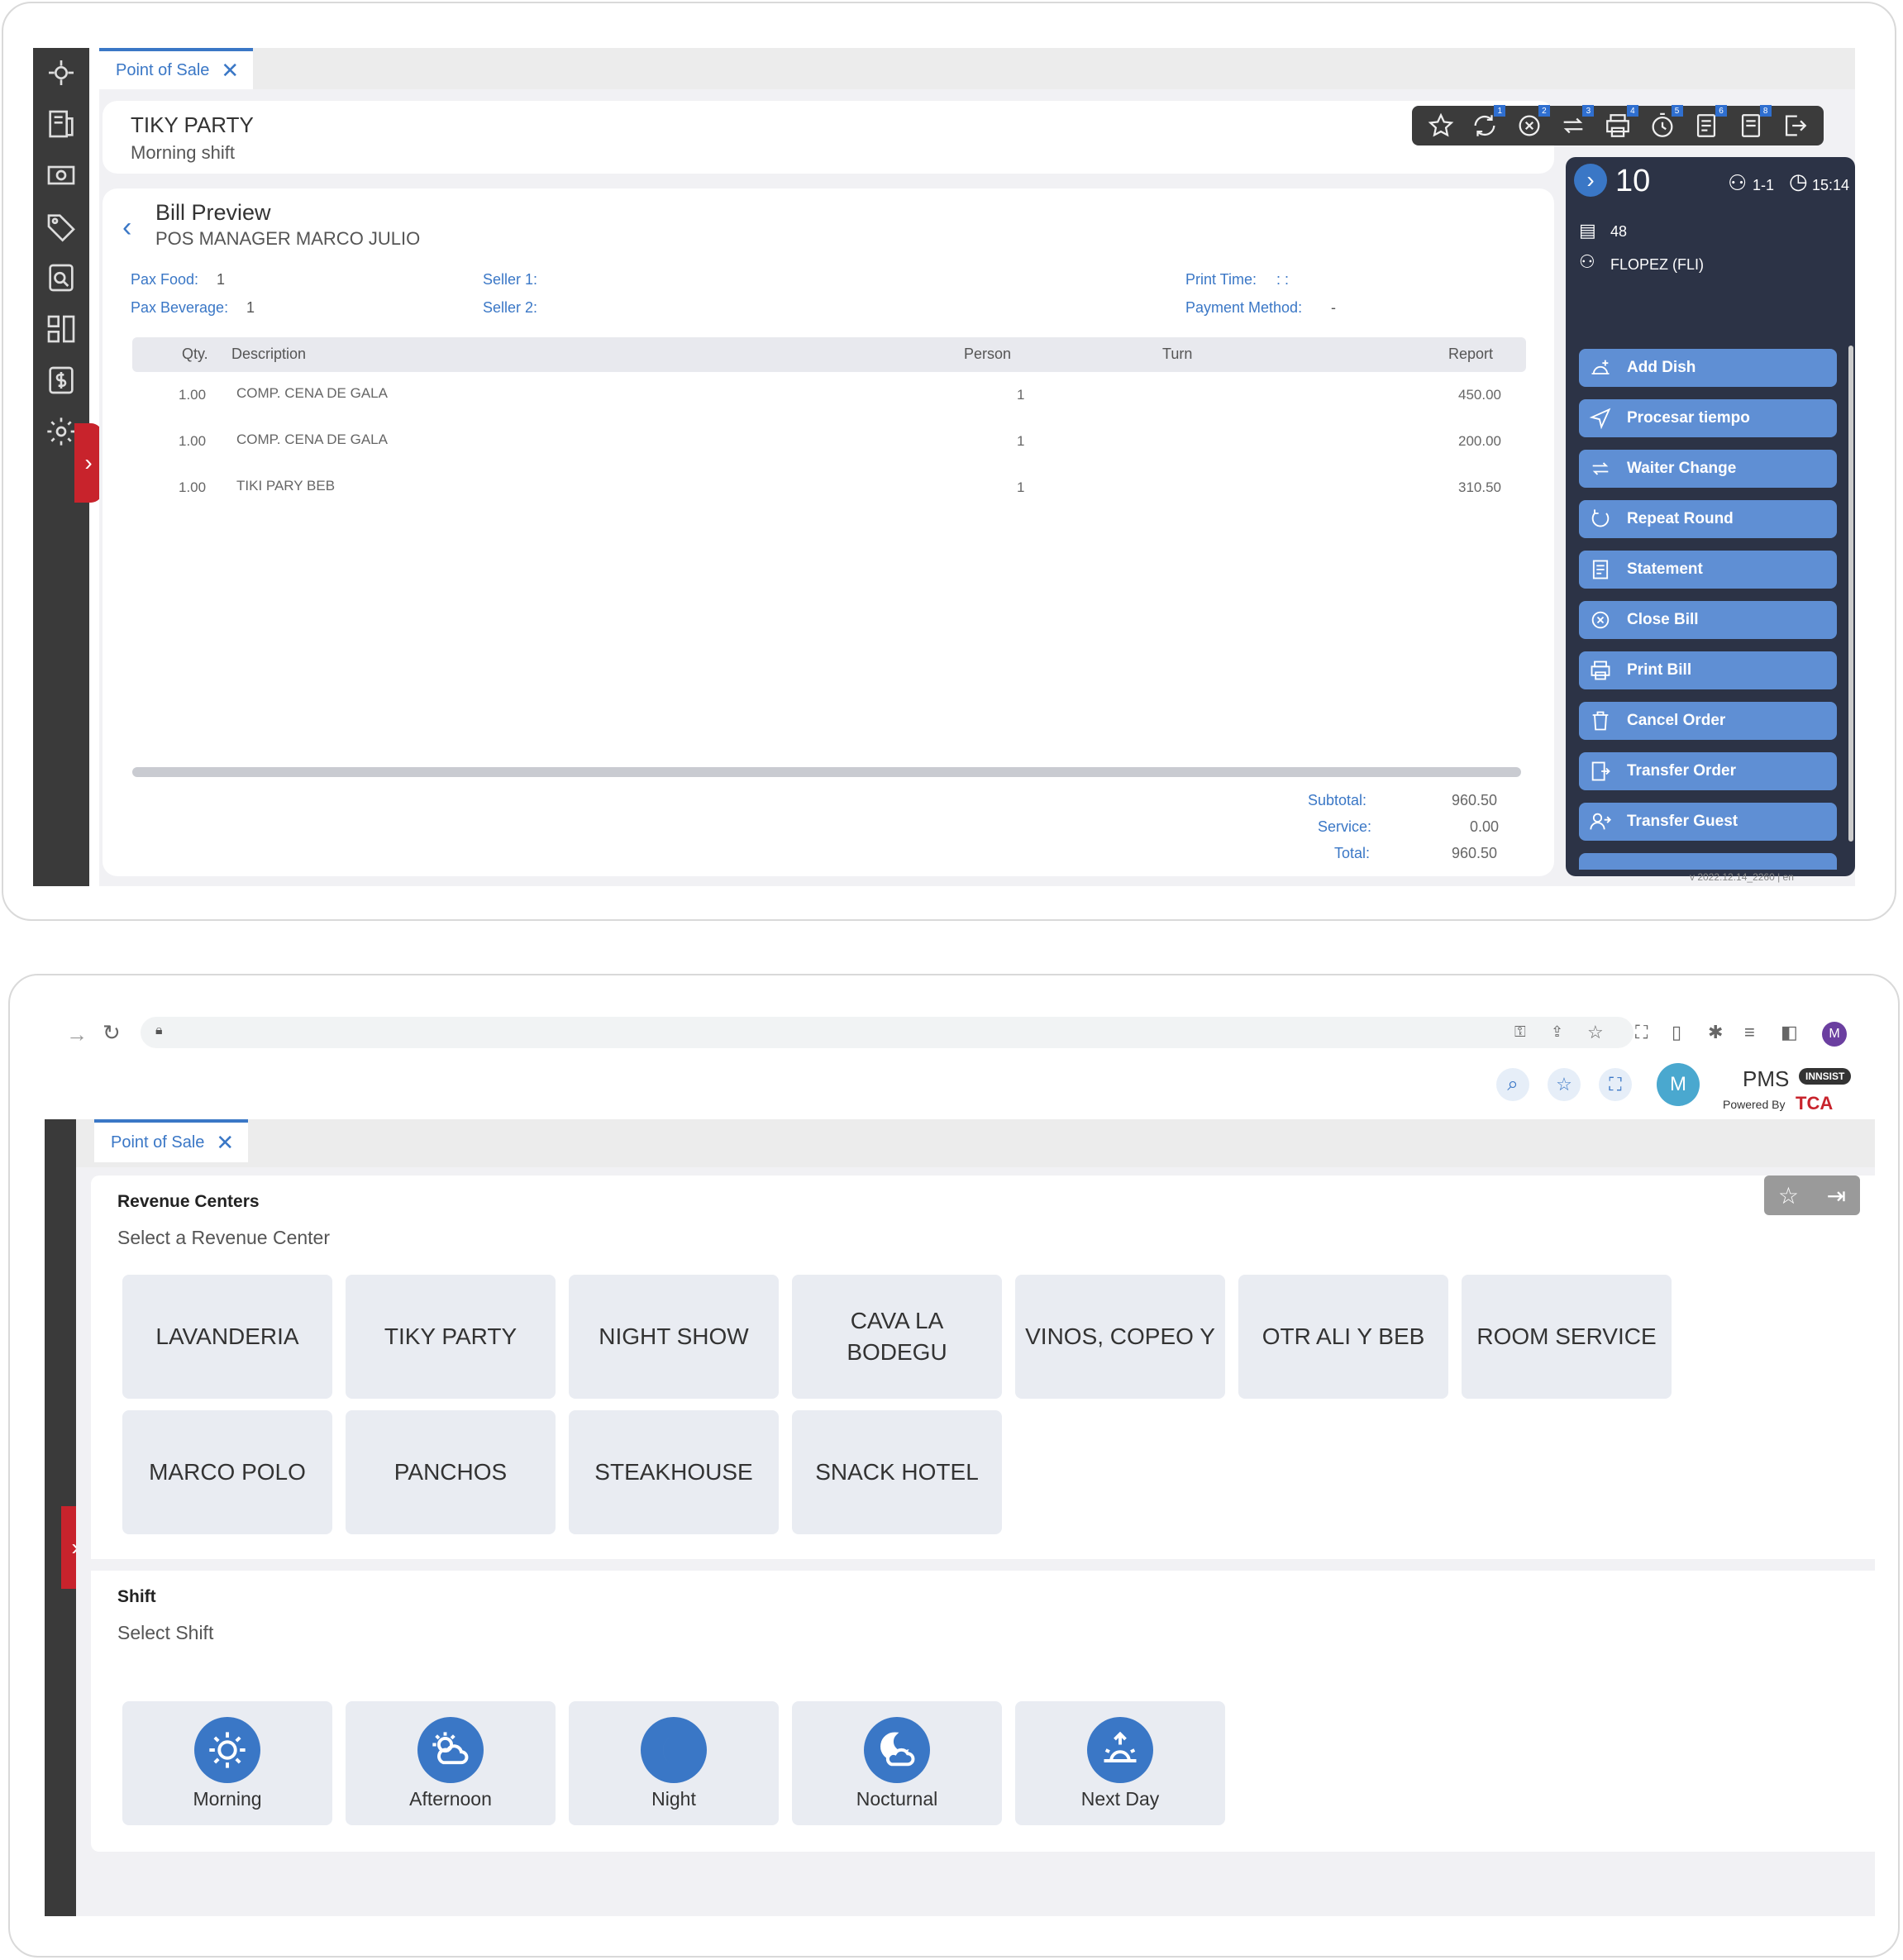  I want to click on button-label: Add Dish, so click(1661, 367).